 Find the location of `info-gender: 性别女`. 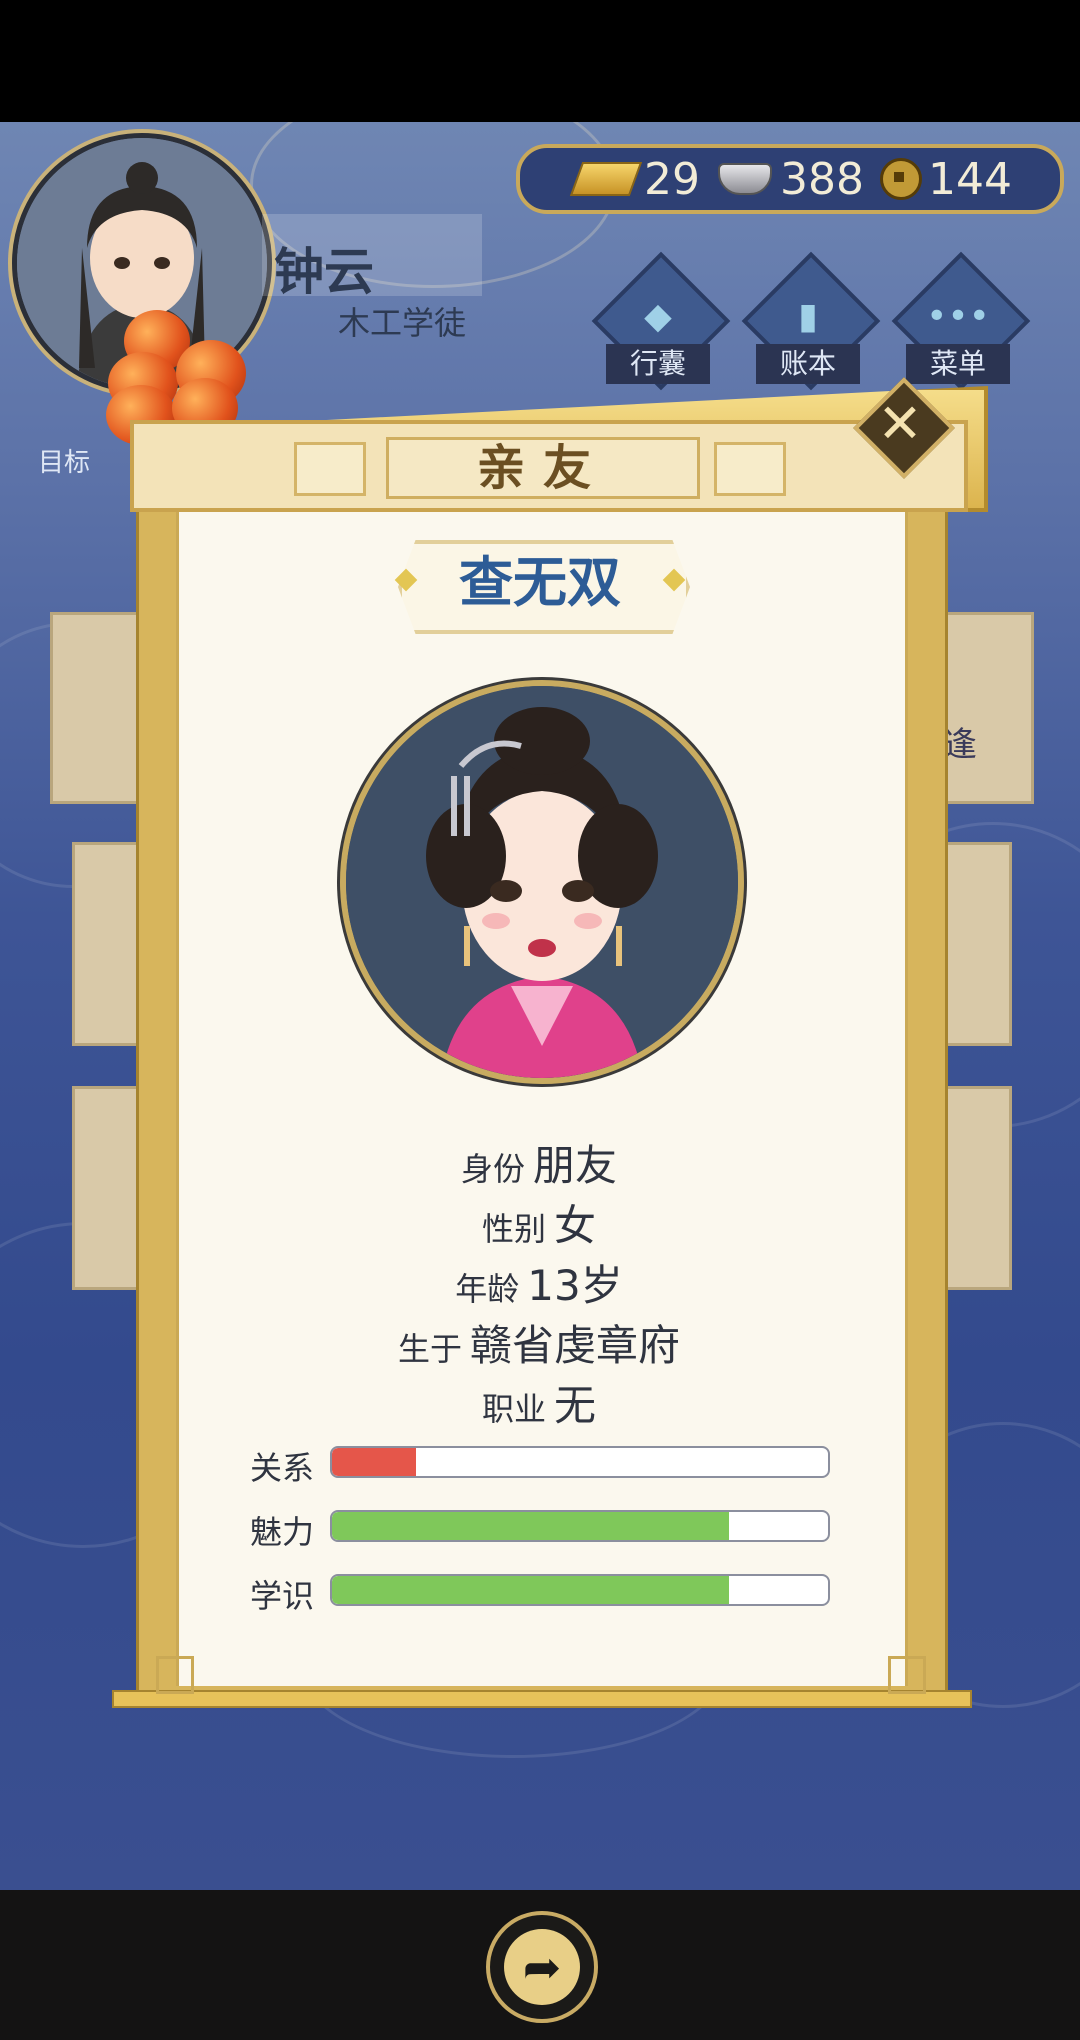

info-gender: 性别女 is located at coordinates (539, 1225).